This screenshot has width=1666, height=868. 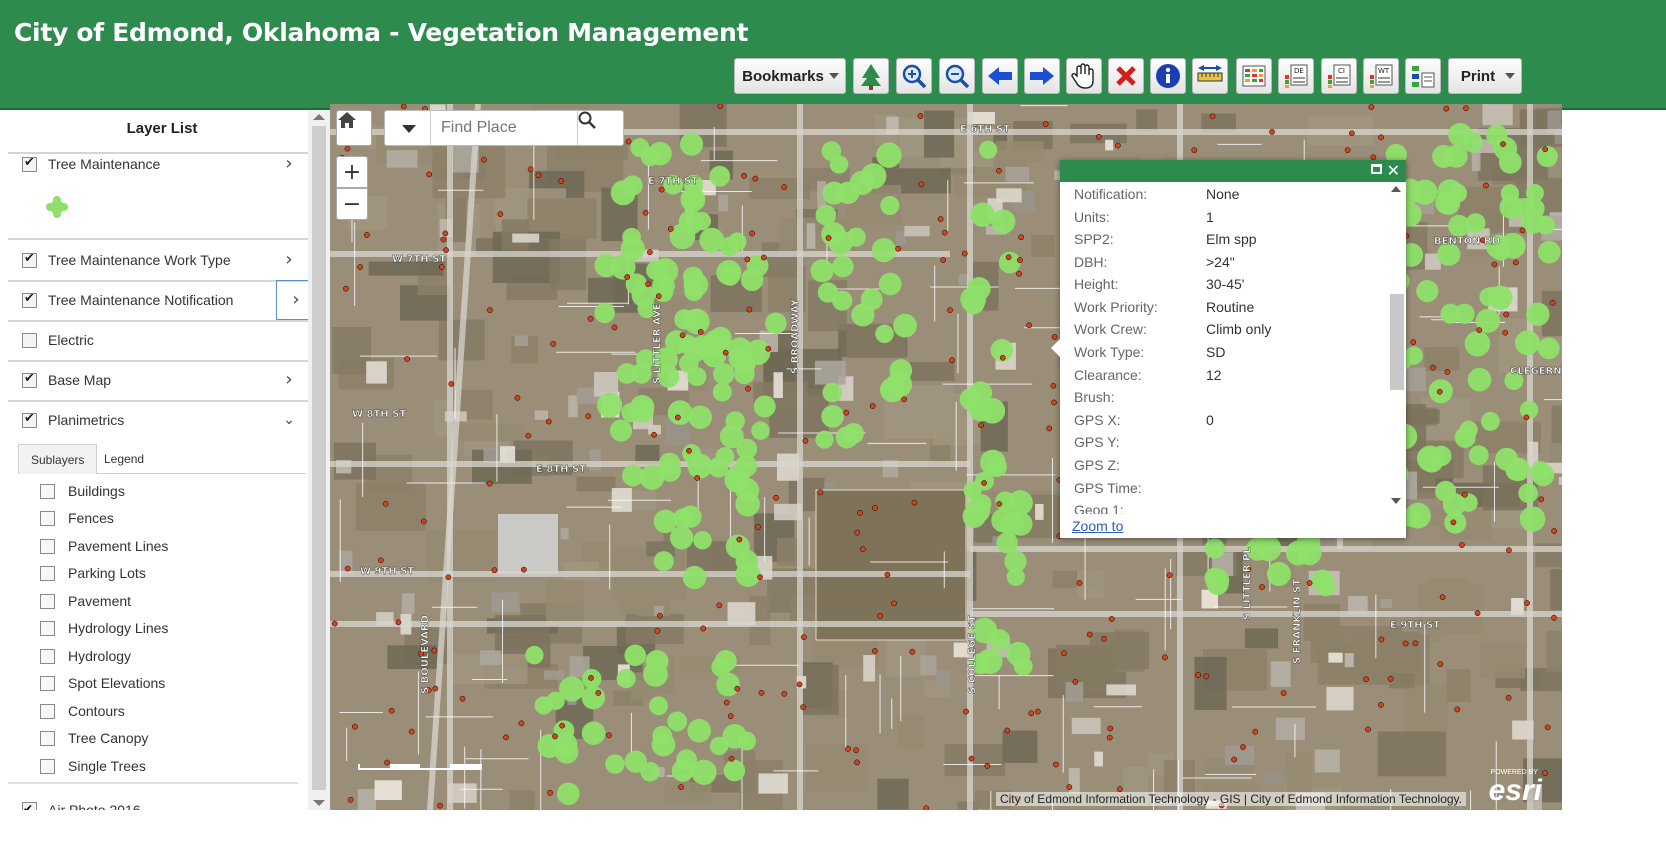 I want to click on popup-scroll-thumb, so click(x=1397, y=342).